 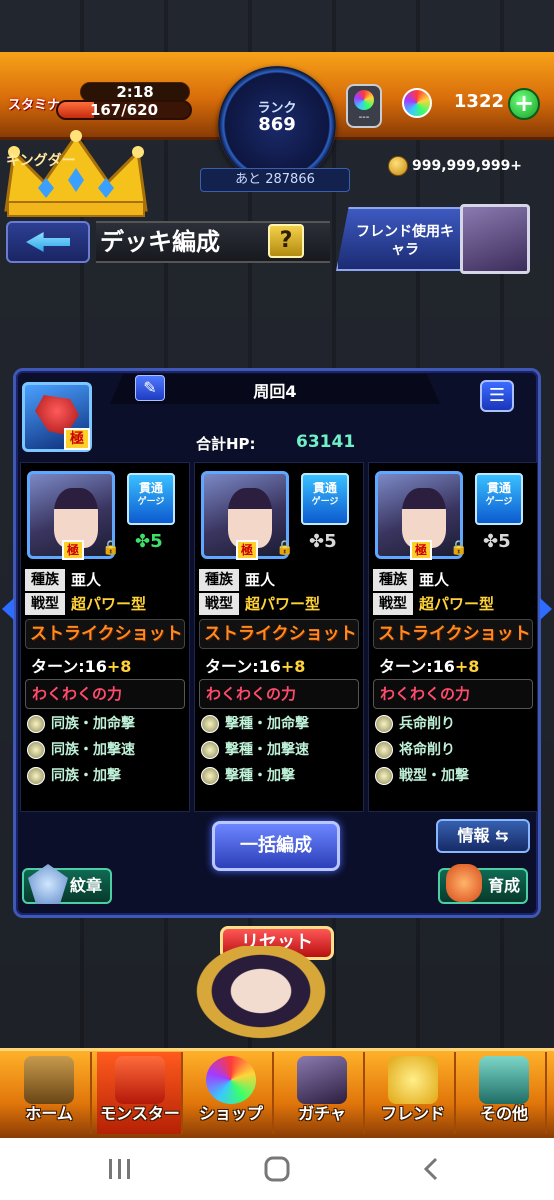 I want to click on system-nav-bar, so click(x=277, y=1169).